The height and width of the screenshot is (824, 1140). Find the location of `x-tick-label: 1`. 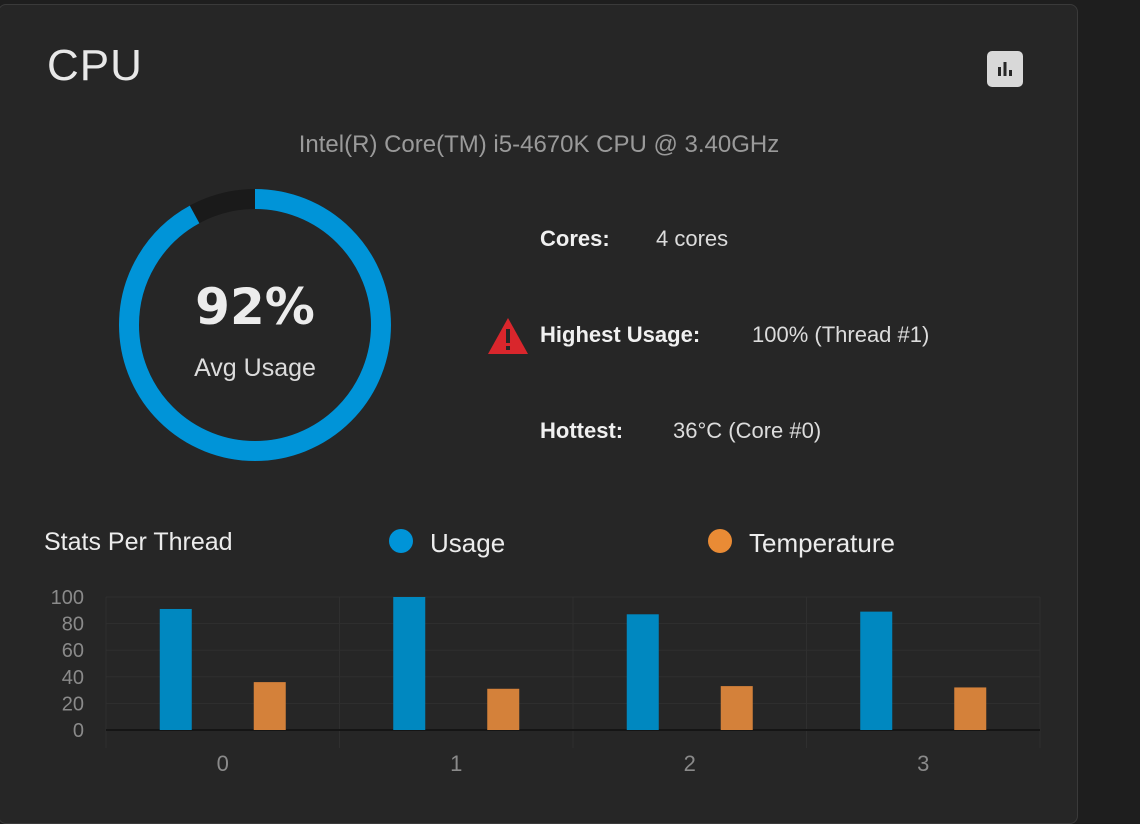

x-tick-label: 1 is located at coordinates (456, 763).